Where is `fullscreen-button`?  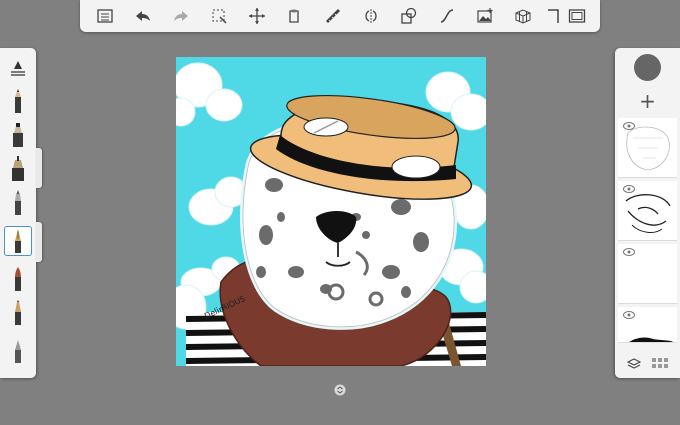 fullscreen-button is located at coordinates (577, 16).